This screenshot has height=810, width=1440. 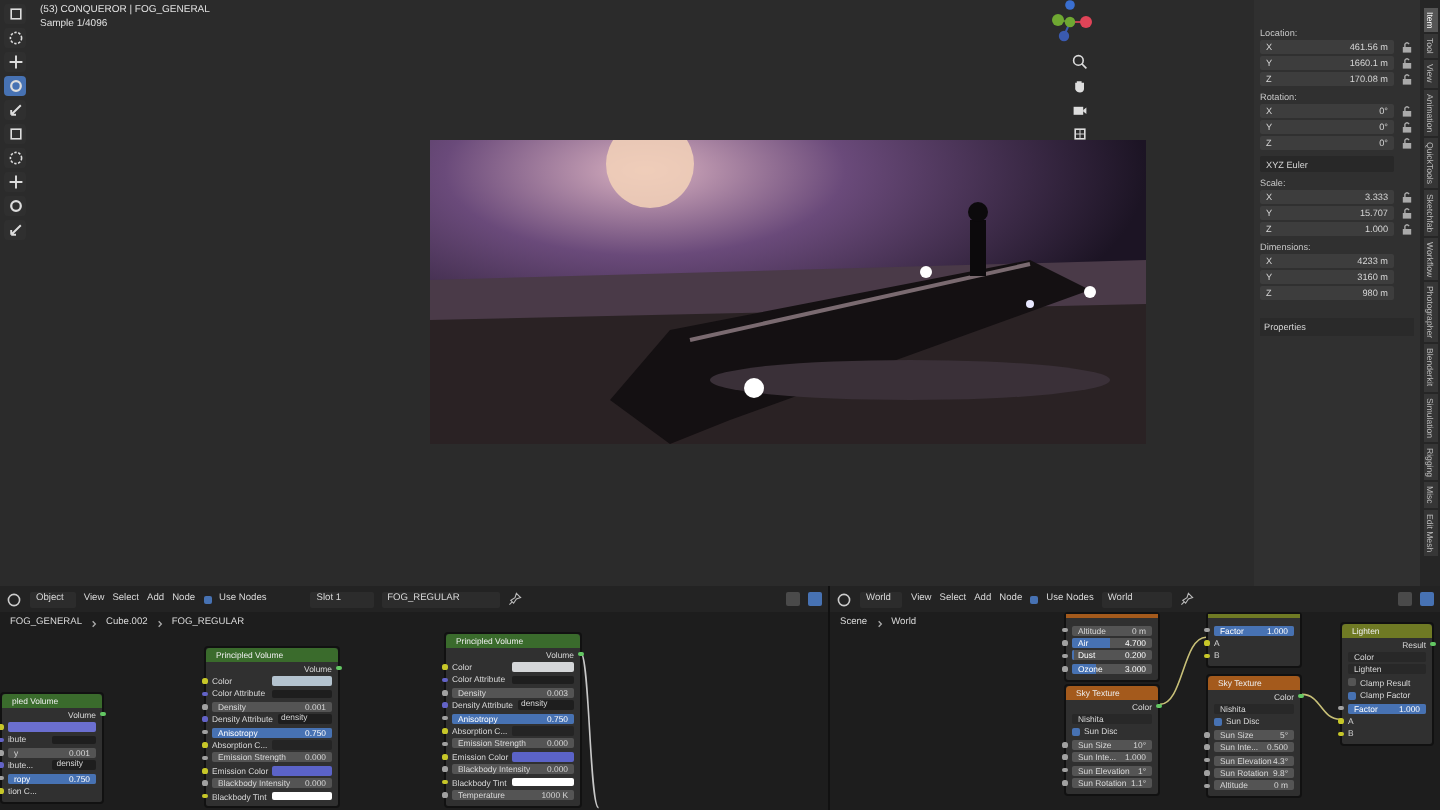 What do you see at coordinates (15, 38) in the screenshot?
I see `cursor-icon` at bounding box center [15, 38].